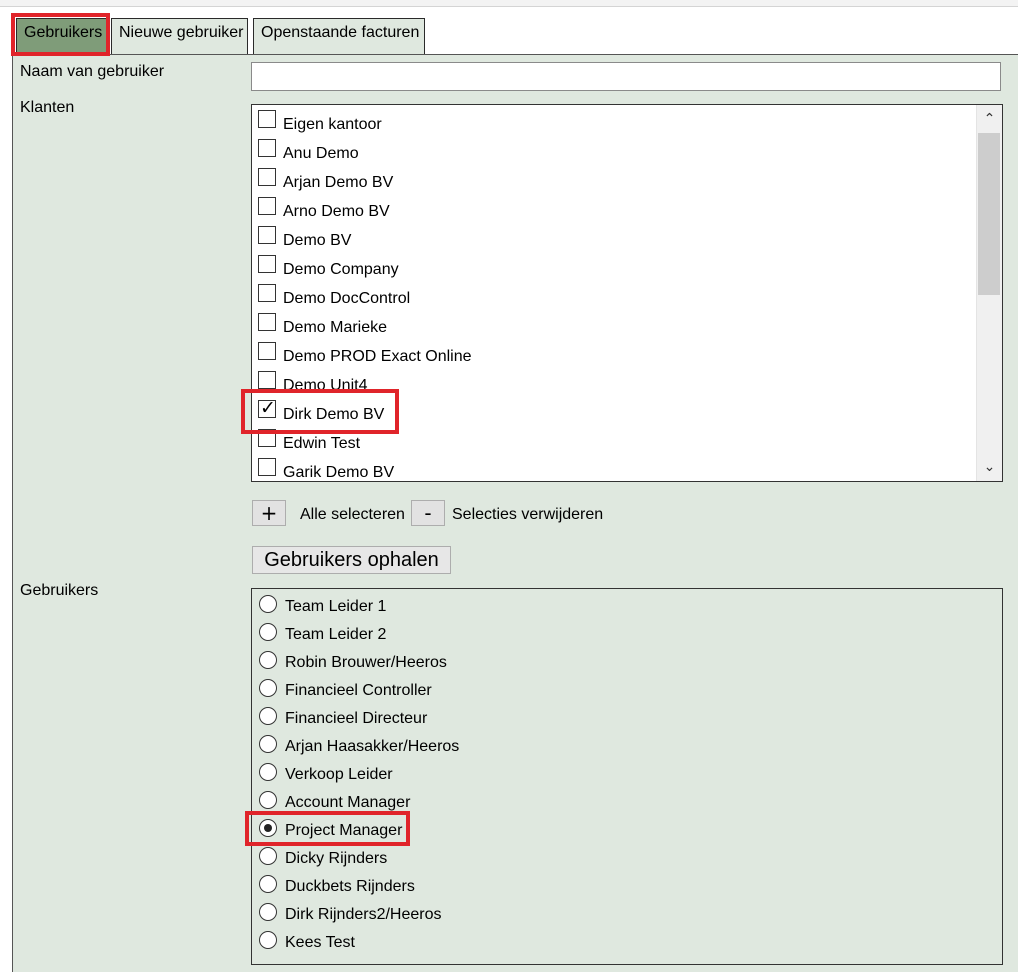  What do you see at coordinates (352, 514) in the screenshot?
I see `select-all-label: Alle selecteren` at bounding box center [352, 514].